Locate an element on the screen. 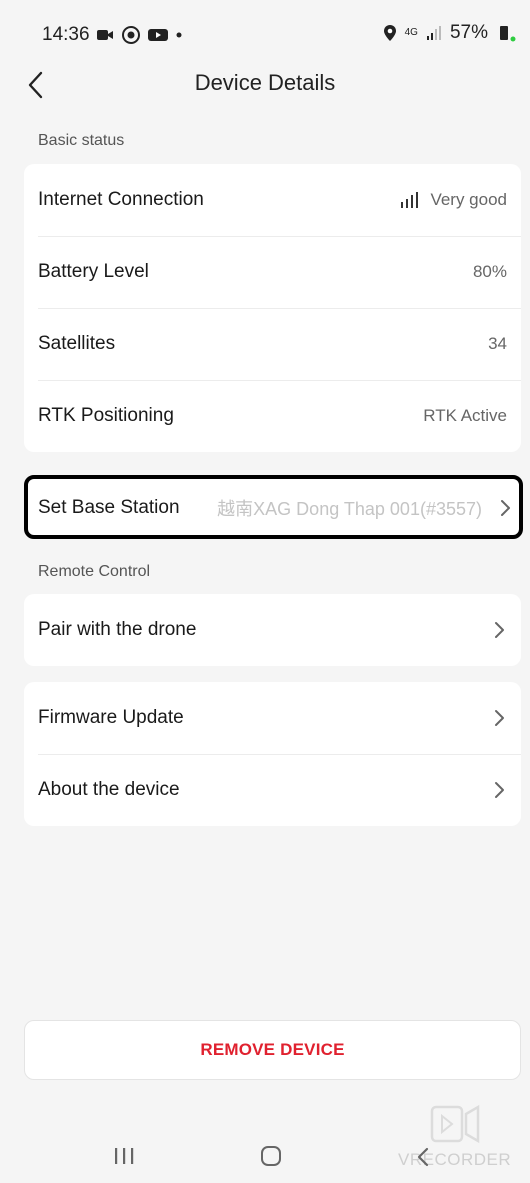 The image size is (530, 1183). system-nav-bar is located at coordinates (265, 1151).